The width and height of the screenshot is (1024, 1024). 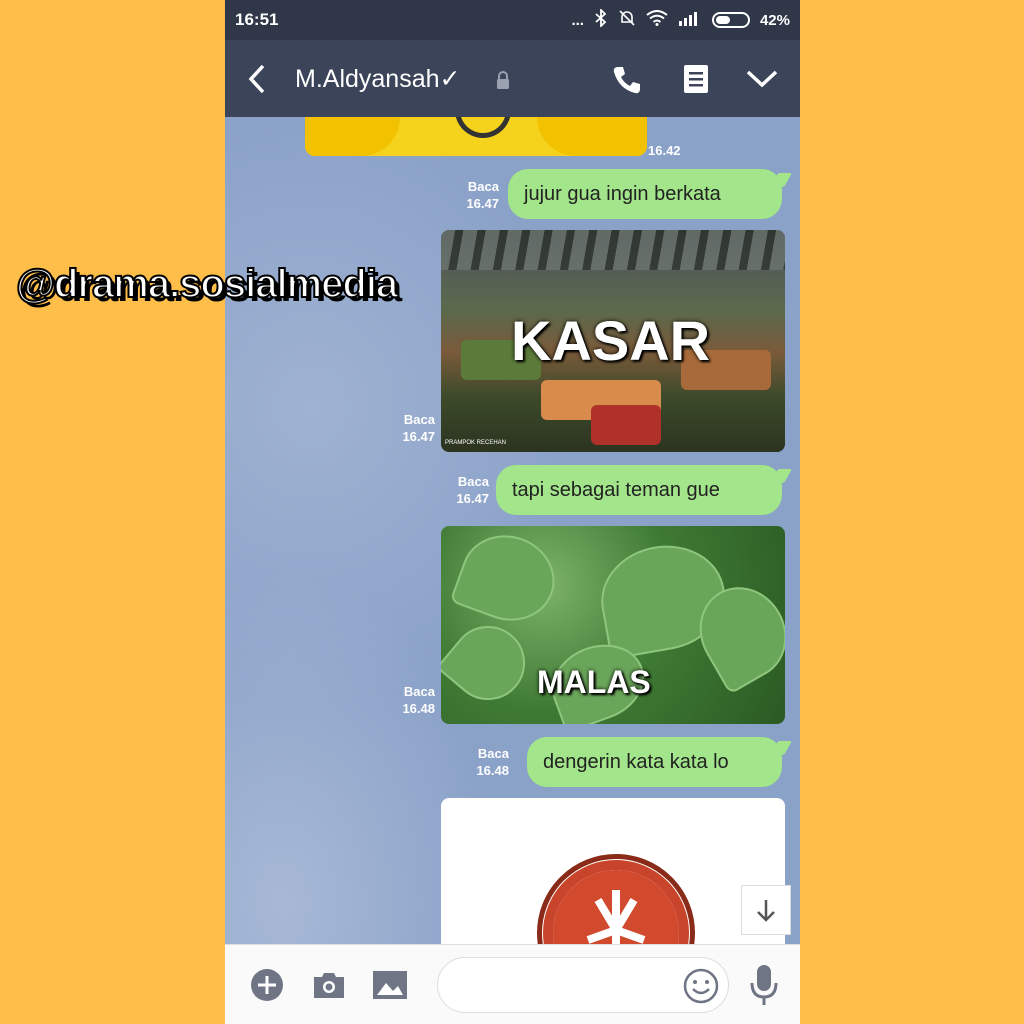 I want to click on wifi-icon, so click(x=657, y=20).